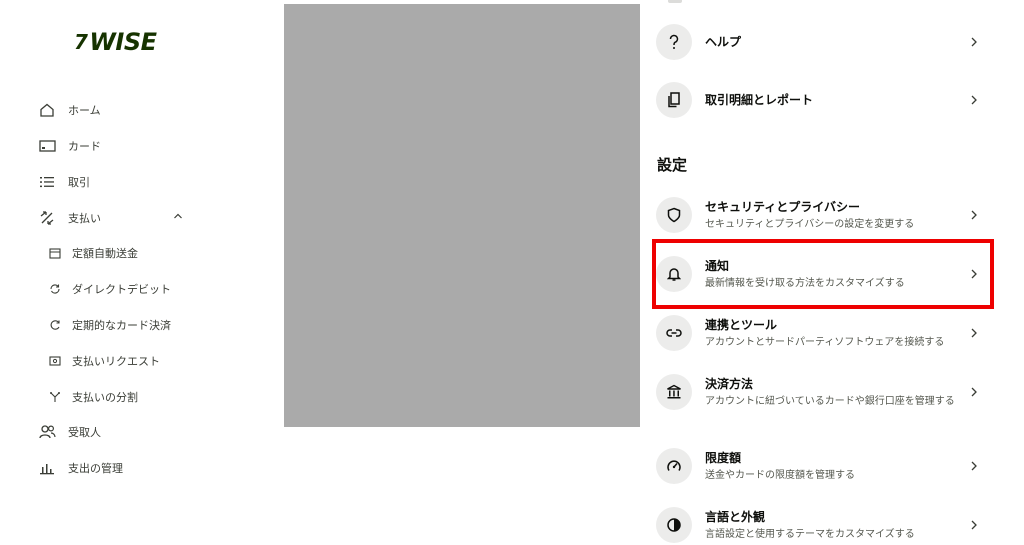 The image size is (1024, 545). Describe the element at coordinates (818, 466) in the screenshot. I see `menu-item-limits: 限度額 送金やカードの限度額を管理する` at that location.